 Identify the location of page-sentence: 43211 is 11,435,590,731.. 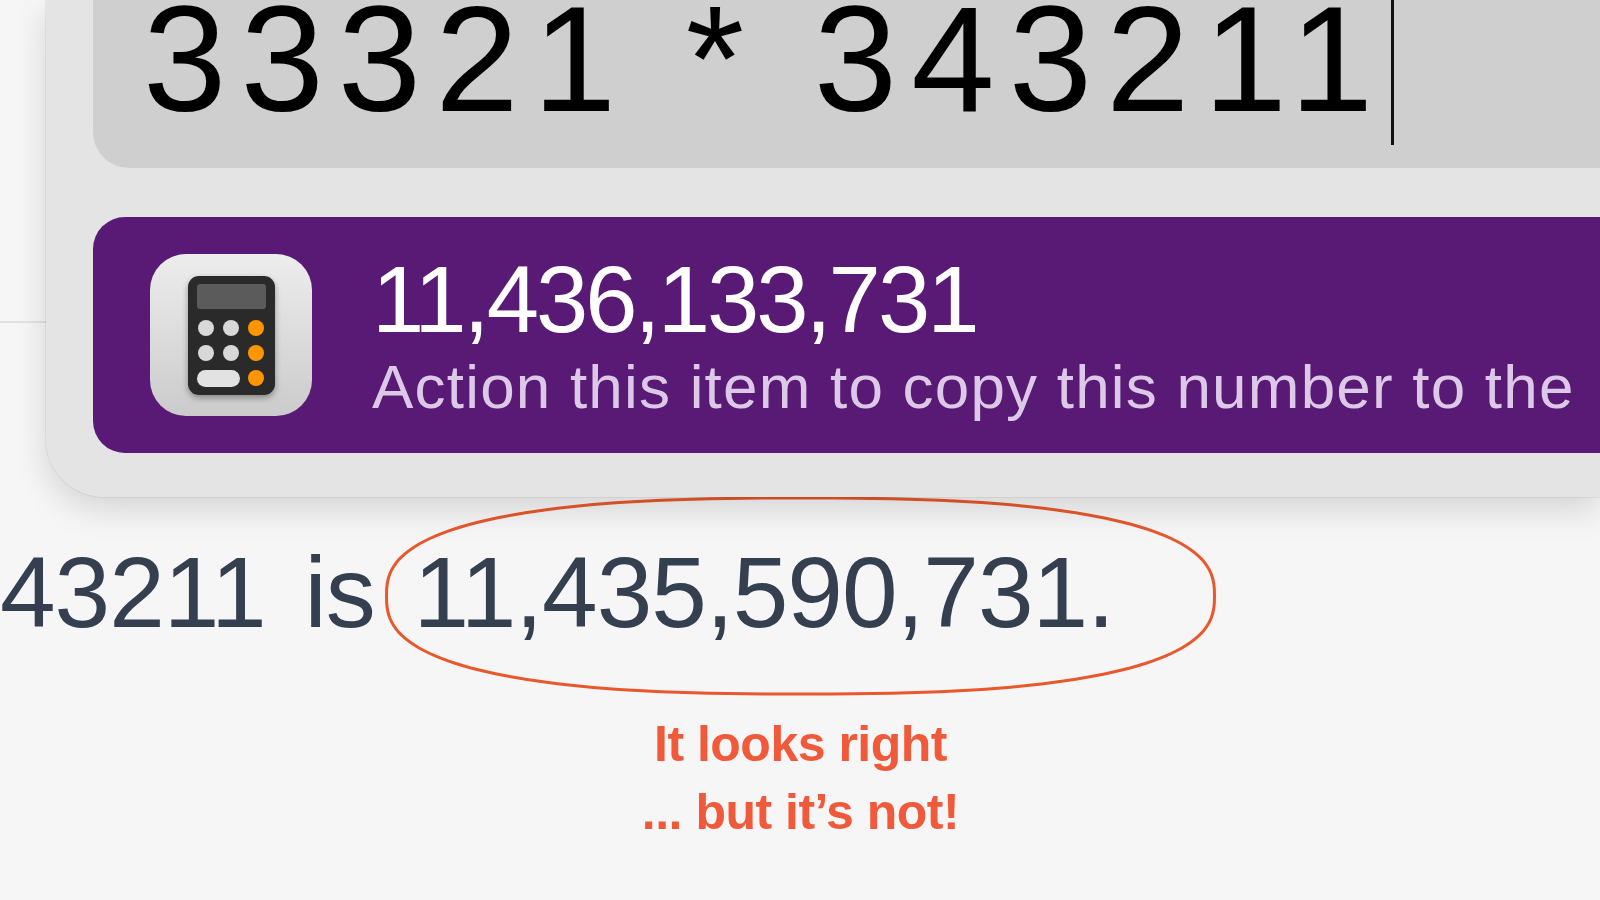
(557, 592).